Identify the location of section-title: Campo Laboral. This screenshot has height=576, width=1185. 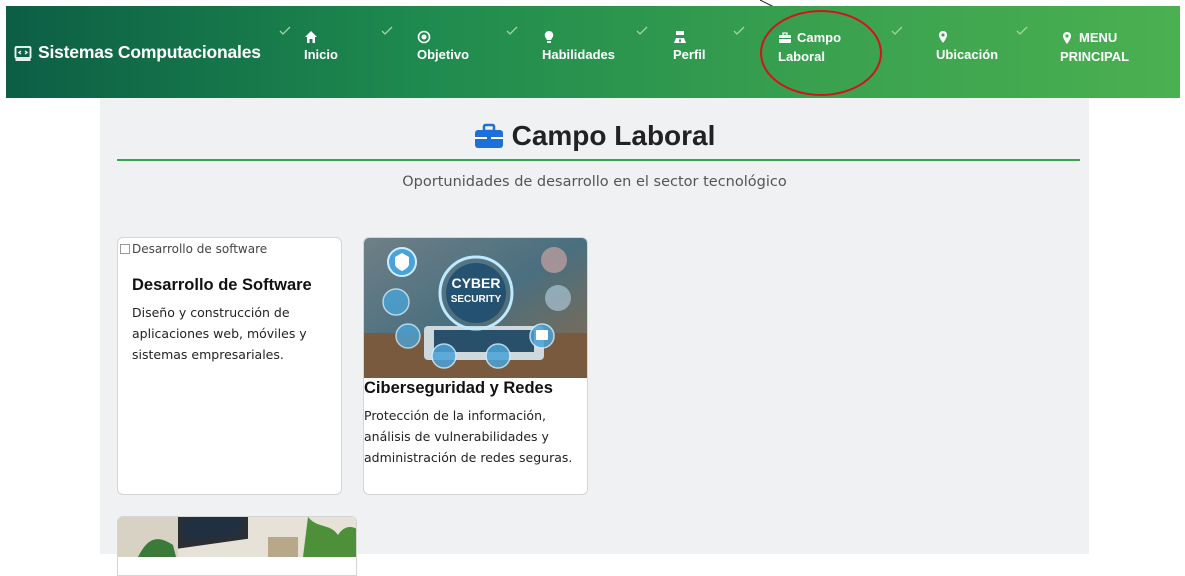
(613, 135).